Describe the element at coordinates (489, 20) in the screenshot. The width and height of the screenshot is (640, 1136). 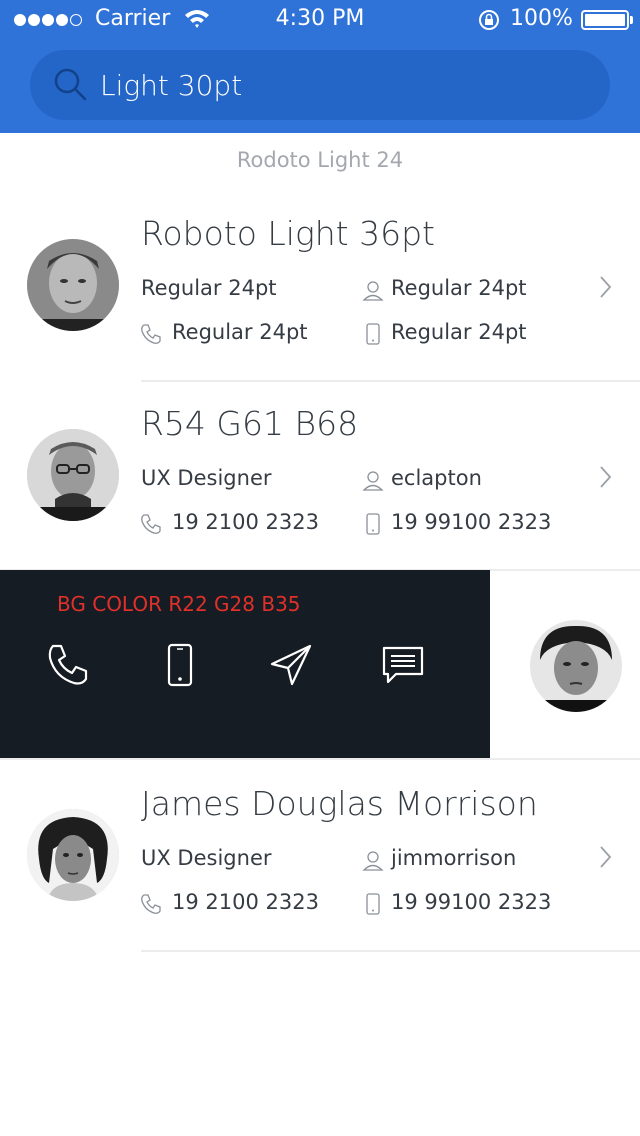
I see `rotation-lock-icon` at that location.